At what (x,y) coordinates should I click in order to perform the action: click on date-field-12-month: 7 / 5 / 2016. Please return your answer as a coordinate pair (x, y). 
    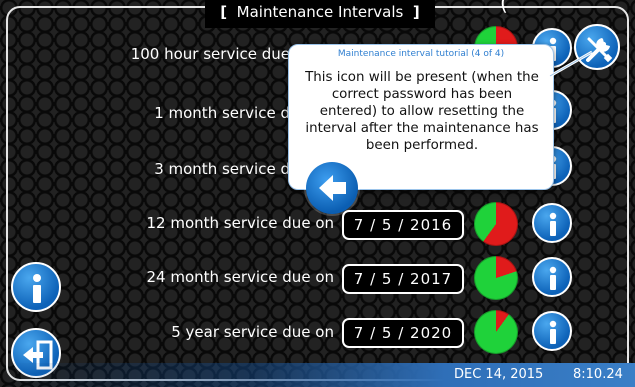
    Looking at the image, I should click on (403, 225).